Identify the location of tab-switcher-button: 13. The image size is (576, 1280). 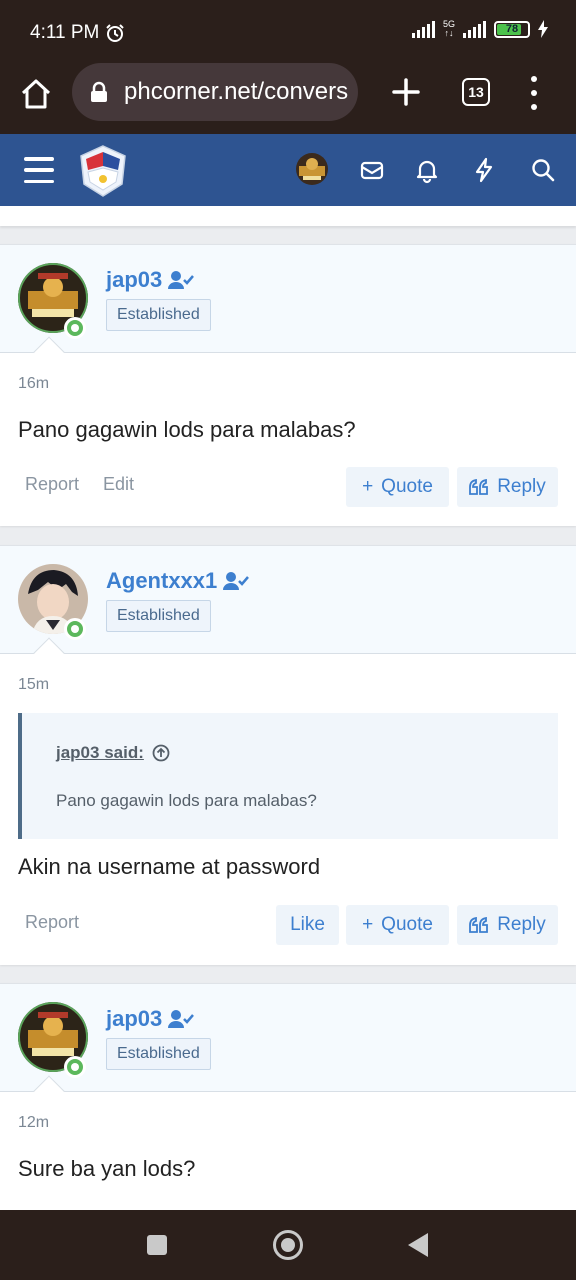
(476, 92).